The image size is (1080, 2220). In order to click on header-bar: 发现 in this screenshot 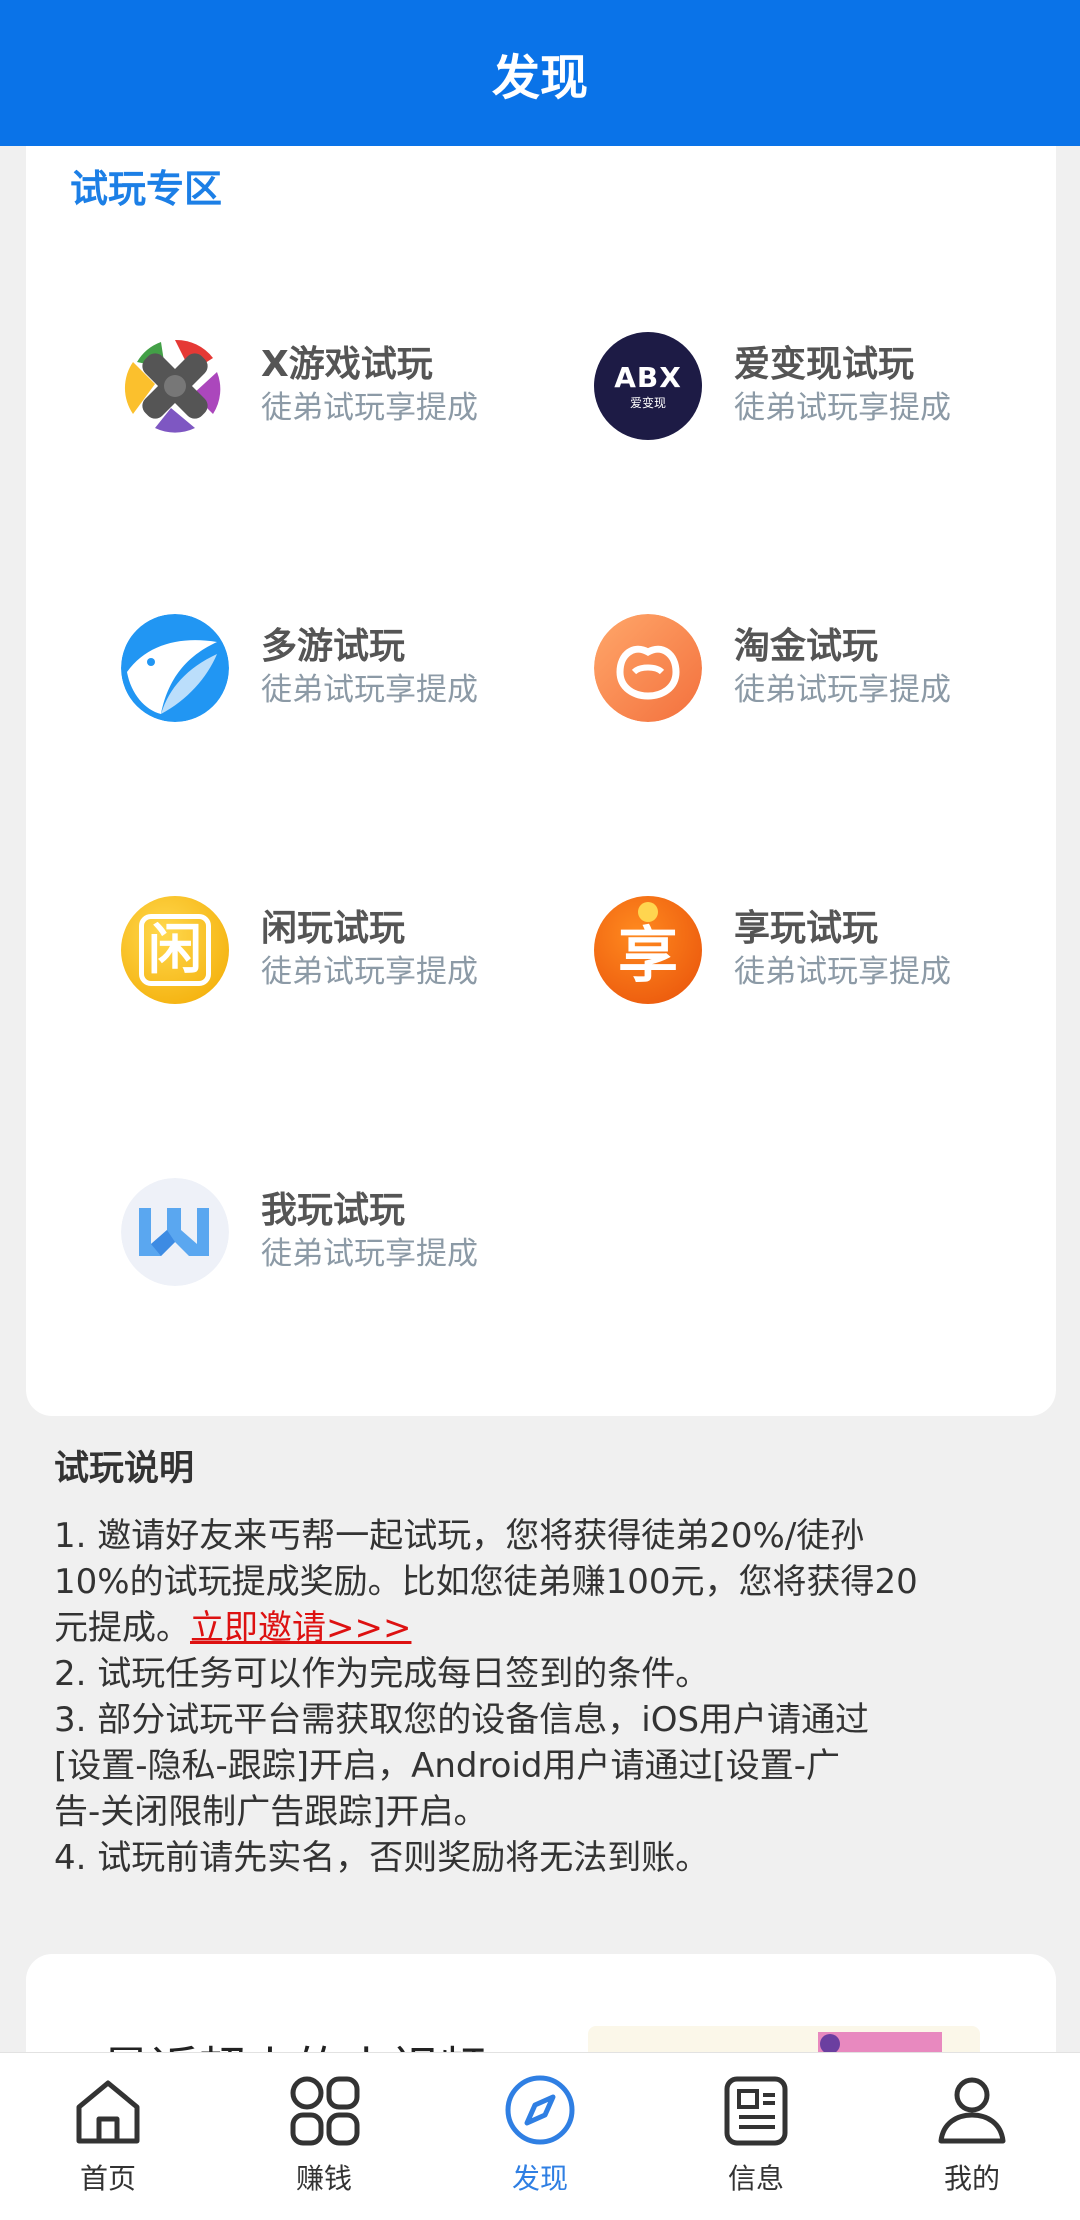, I will do `click(540, 73)`.